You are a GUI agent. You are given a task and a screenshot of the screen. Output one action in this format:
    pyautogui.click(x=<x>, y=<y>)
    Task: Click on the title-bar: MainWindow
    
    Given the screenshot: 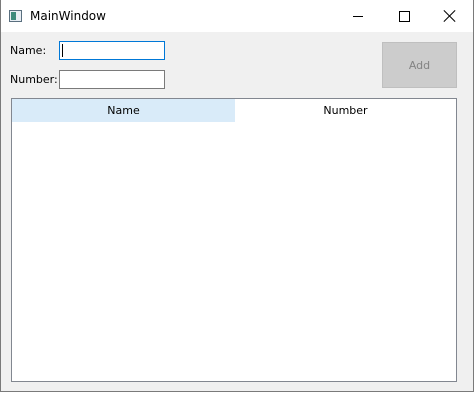 What is the action you would take?
    pyautogui.click(x=237, y=16)
    